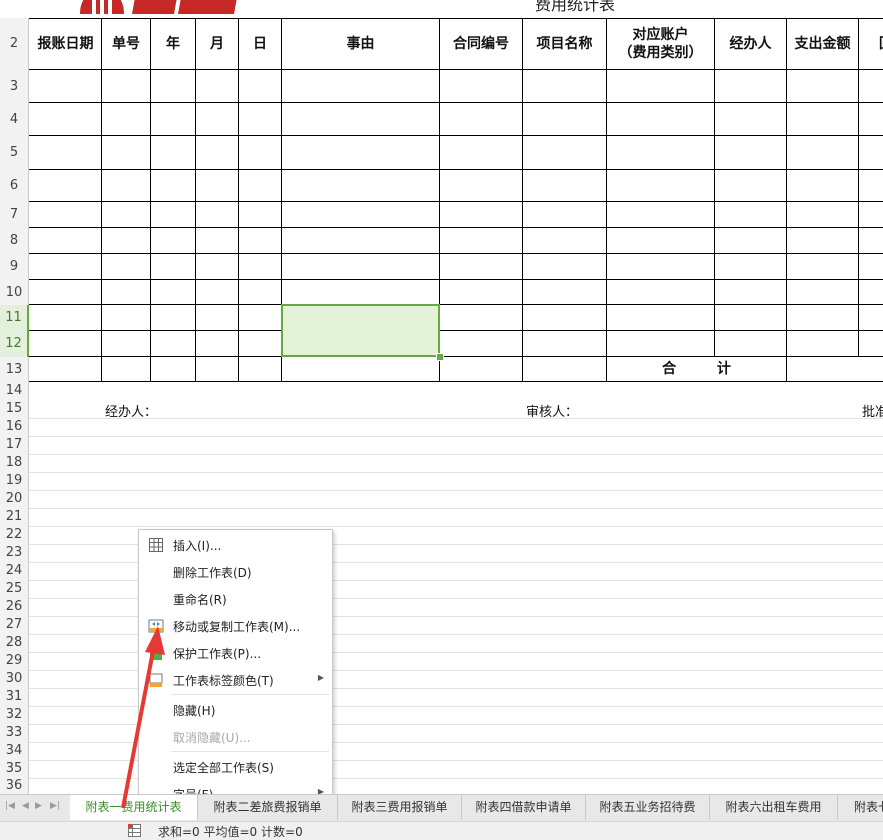  I want to click on row-header-18: 18, so click(14, 463).